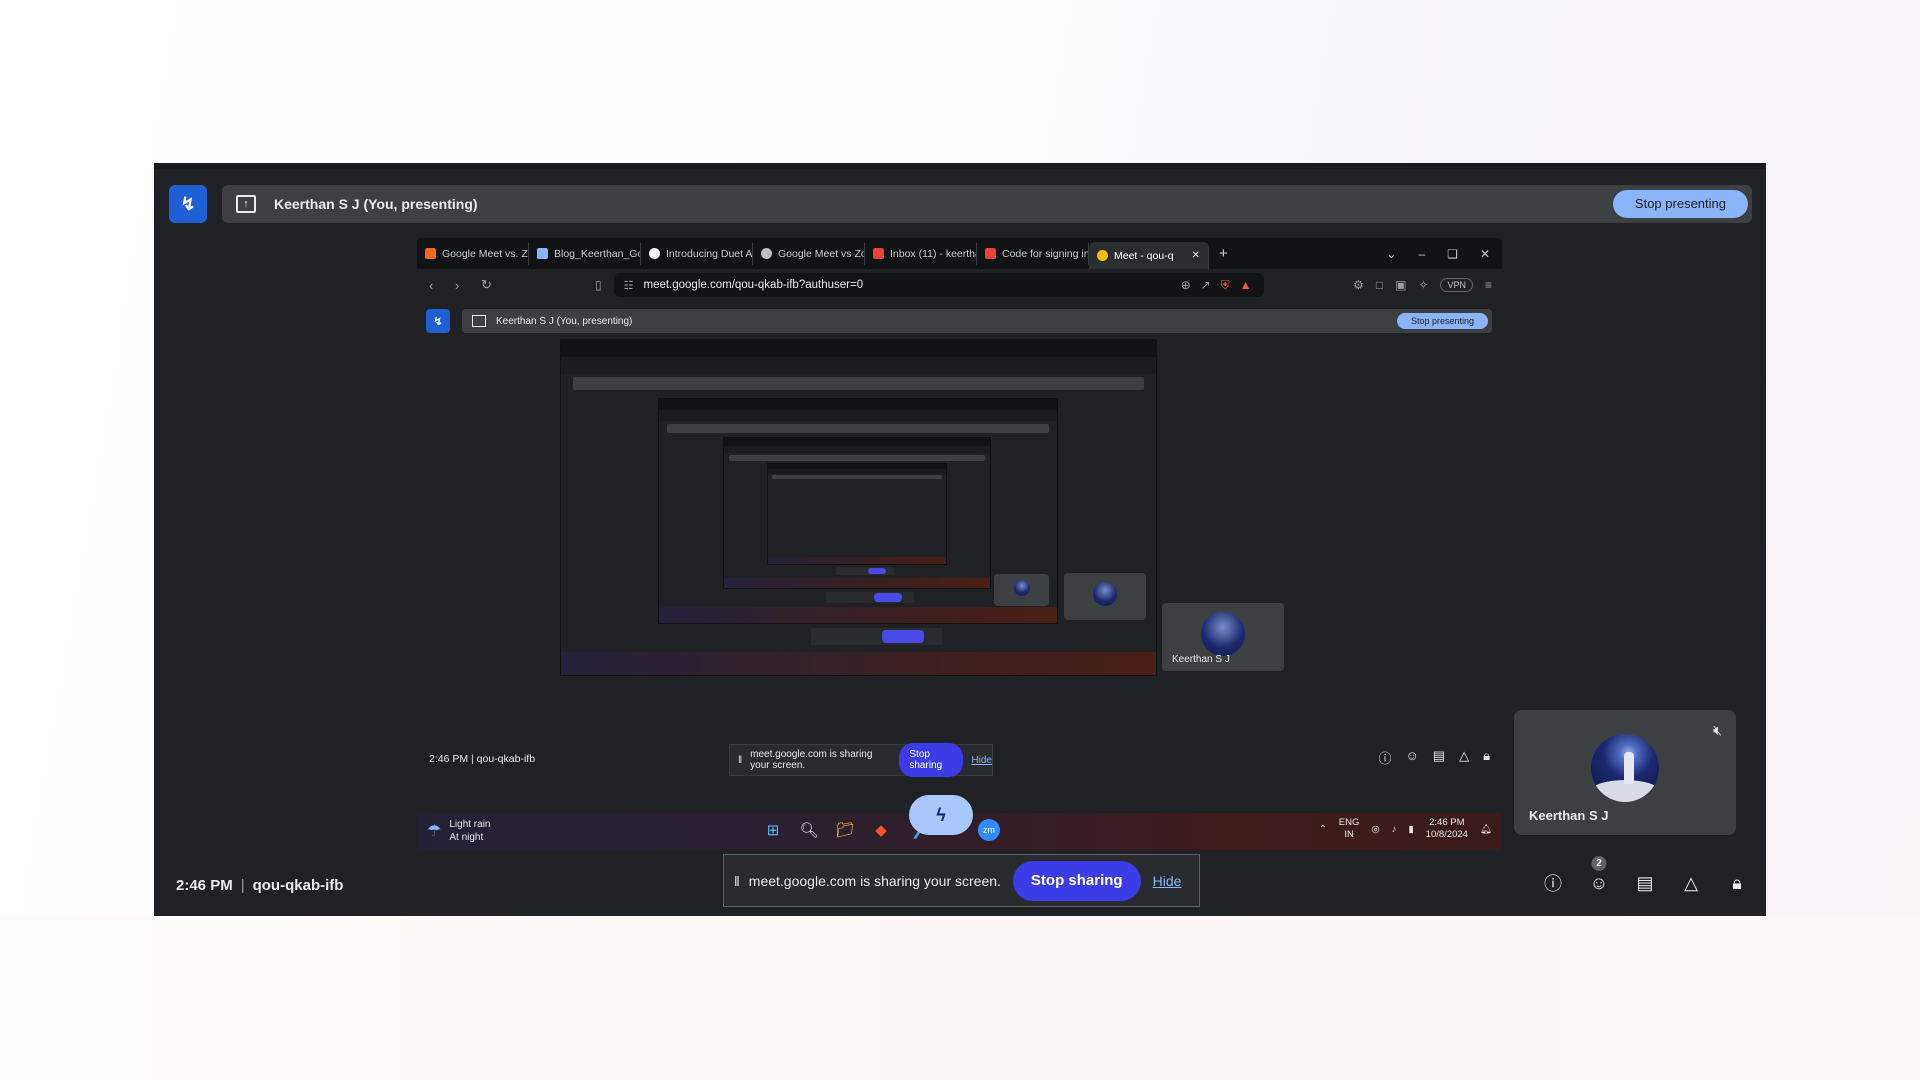 The height and width of the screenshot is (1080, 1920). Describe the element at coordinates (1391, 254) in the screenshot. I see `tab-search-icon: ⌄` at that location.